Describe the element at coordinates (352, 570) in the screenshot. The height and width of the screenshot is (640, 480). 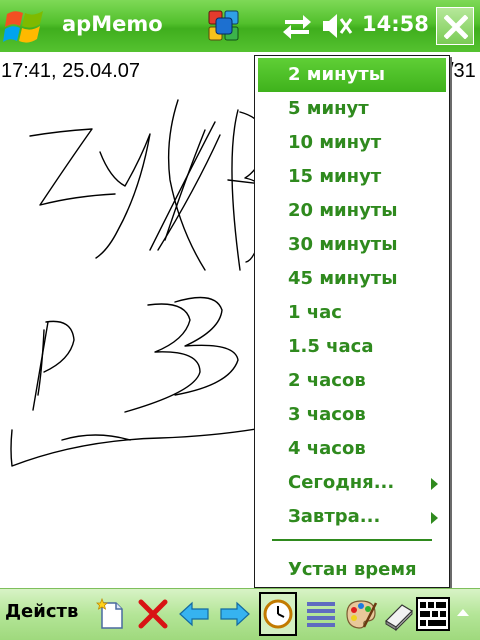
I see `menu-item-set-time: Устан время` at that location.